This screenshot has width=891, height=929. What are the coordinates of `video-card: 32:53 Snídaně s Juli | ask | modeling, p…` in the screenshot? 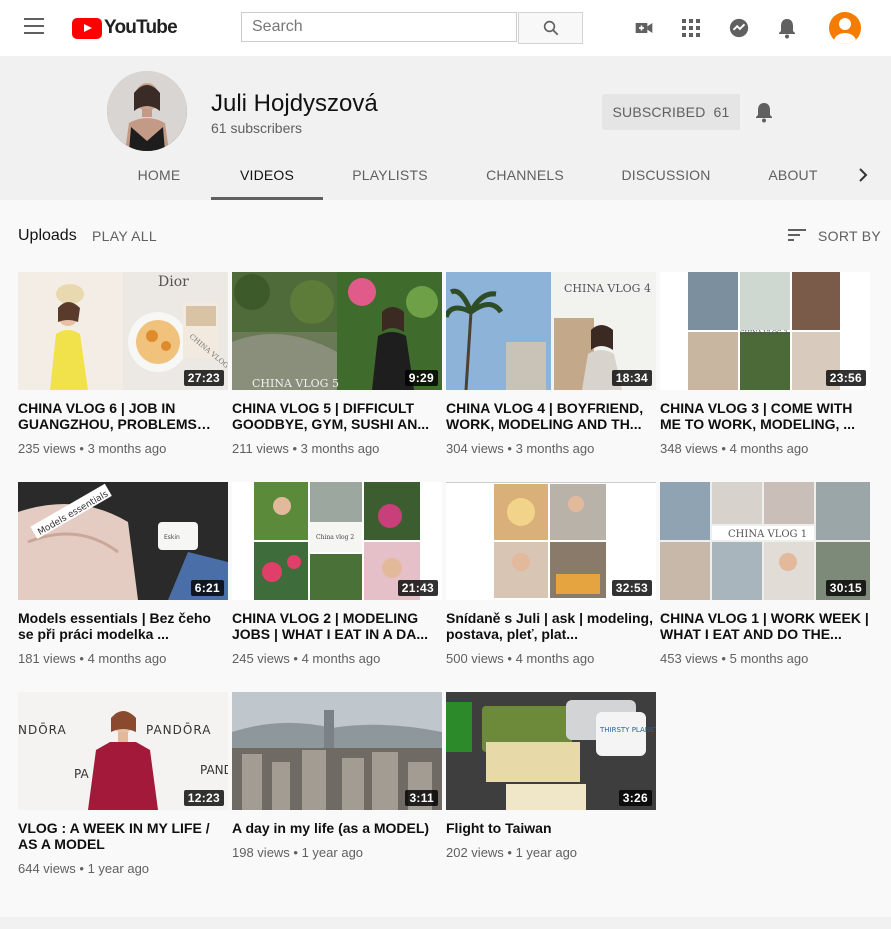 It's located at (551, 574).